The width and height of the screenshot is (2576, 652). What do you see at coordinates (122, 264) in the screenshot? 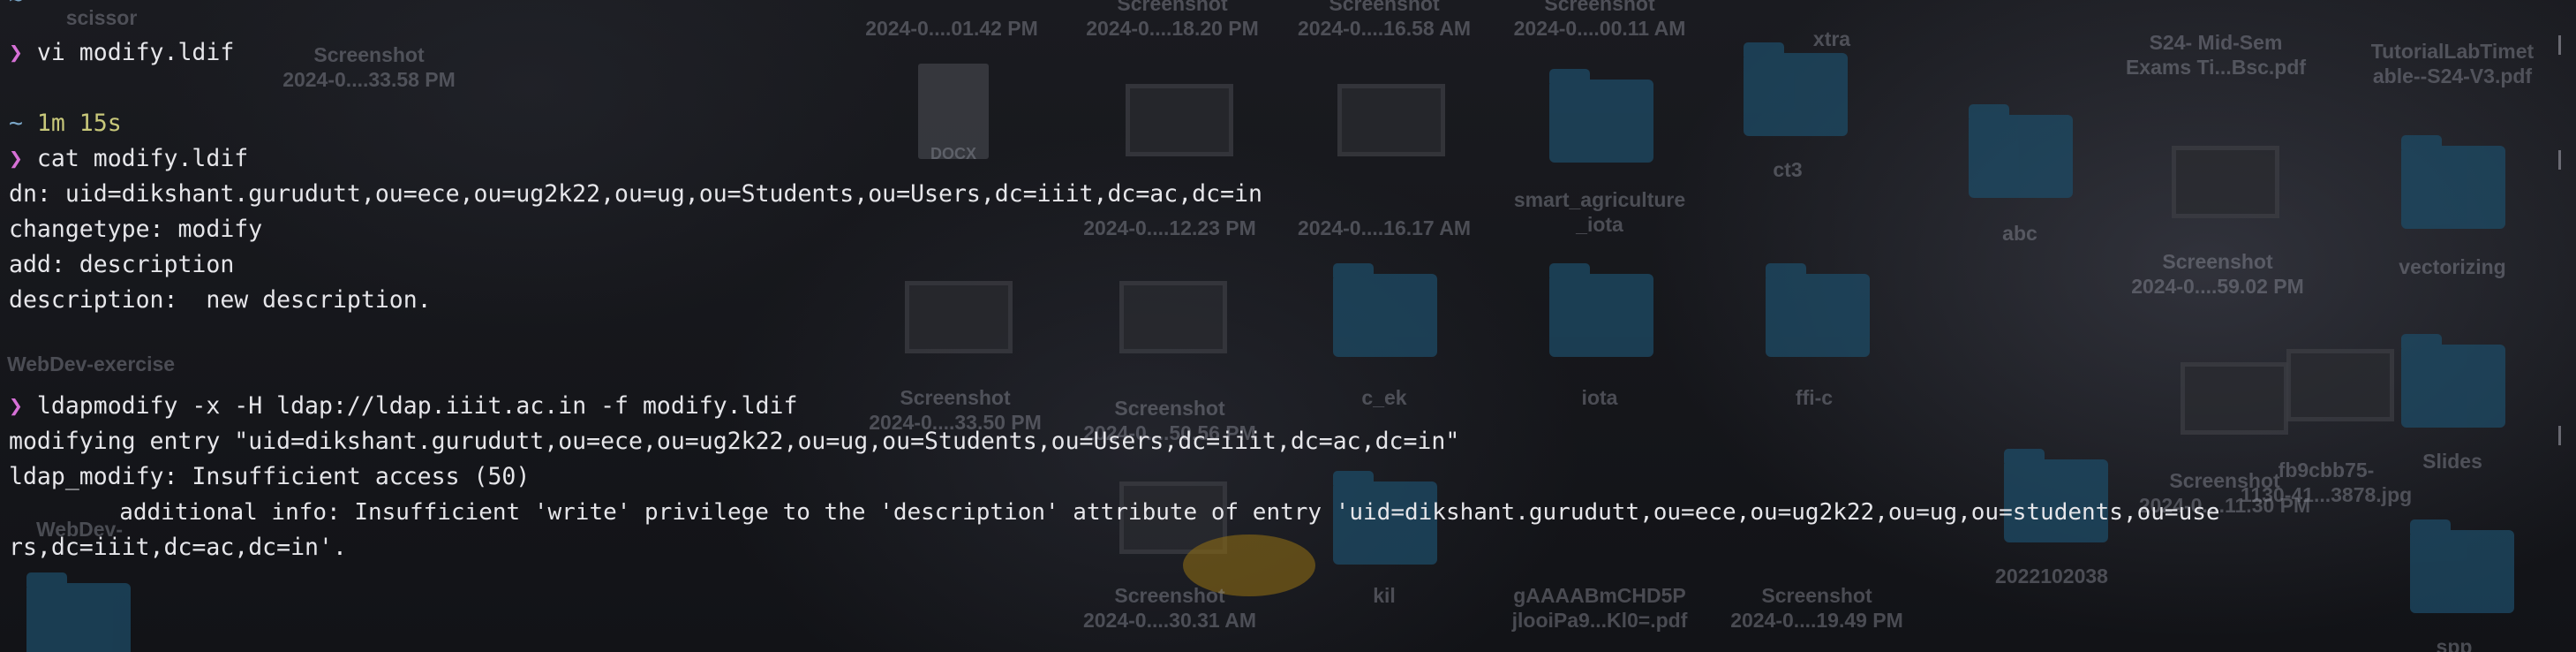
I see `output-add: add: description` at bounding box center [122, 264].